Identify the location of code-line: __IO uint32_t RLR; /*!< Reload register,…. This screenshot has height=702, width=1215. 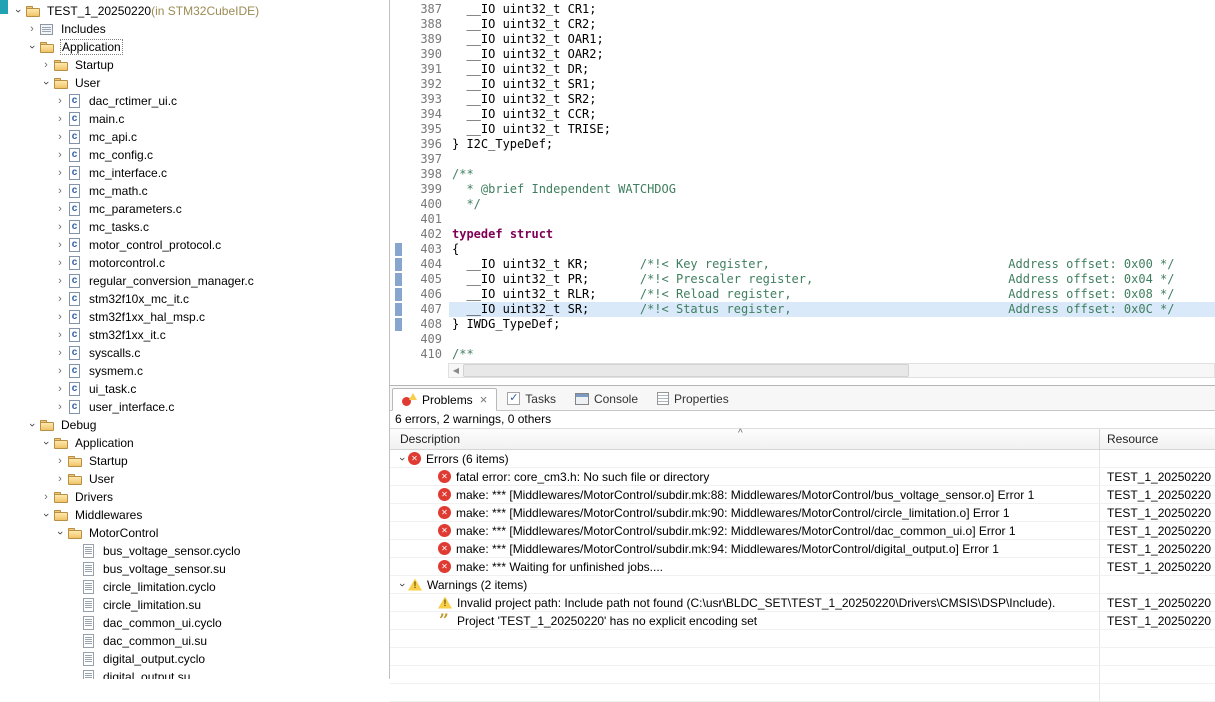
(832, 294).